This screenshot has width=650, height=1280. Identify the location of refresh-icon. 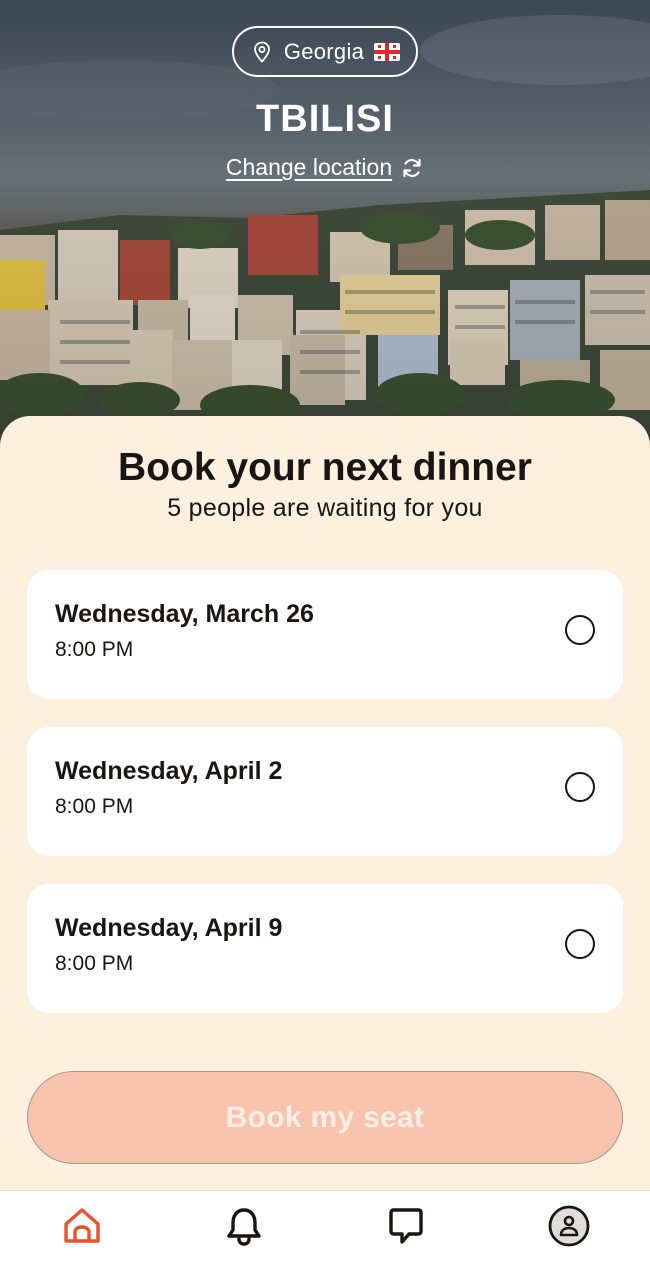
(412, 168).